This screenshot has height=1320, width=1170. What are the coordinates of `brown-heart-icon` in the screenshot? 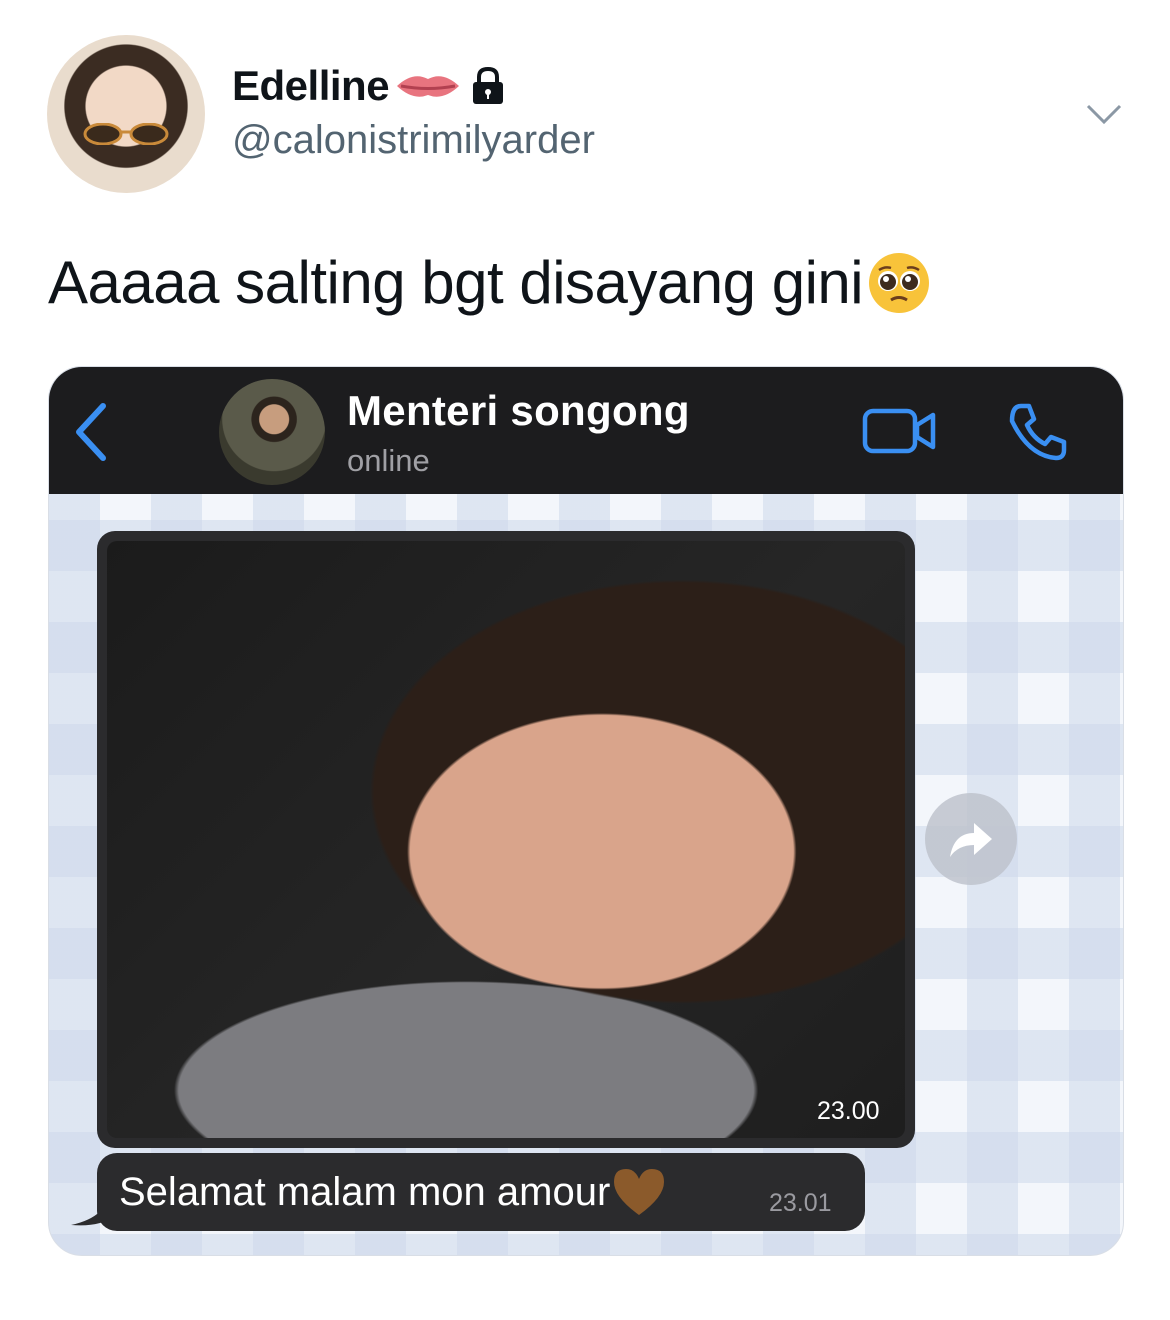 It's located at (639, 1192).